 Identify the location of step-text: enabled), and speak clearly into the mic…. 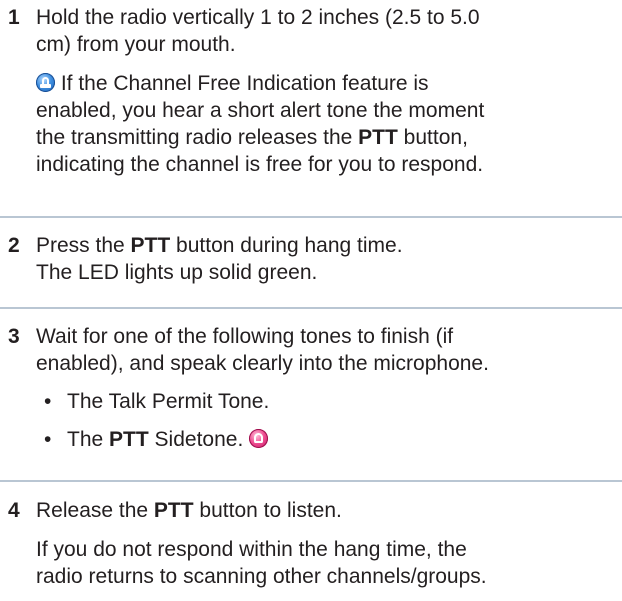
(262, 363).